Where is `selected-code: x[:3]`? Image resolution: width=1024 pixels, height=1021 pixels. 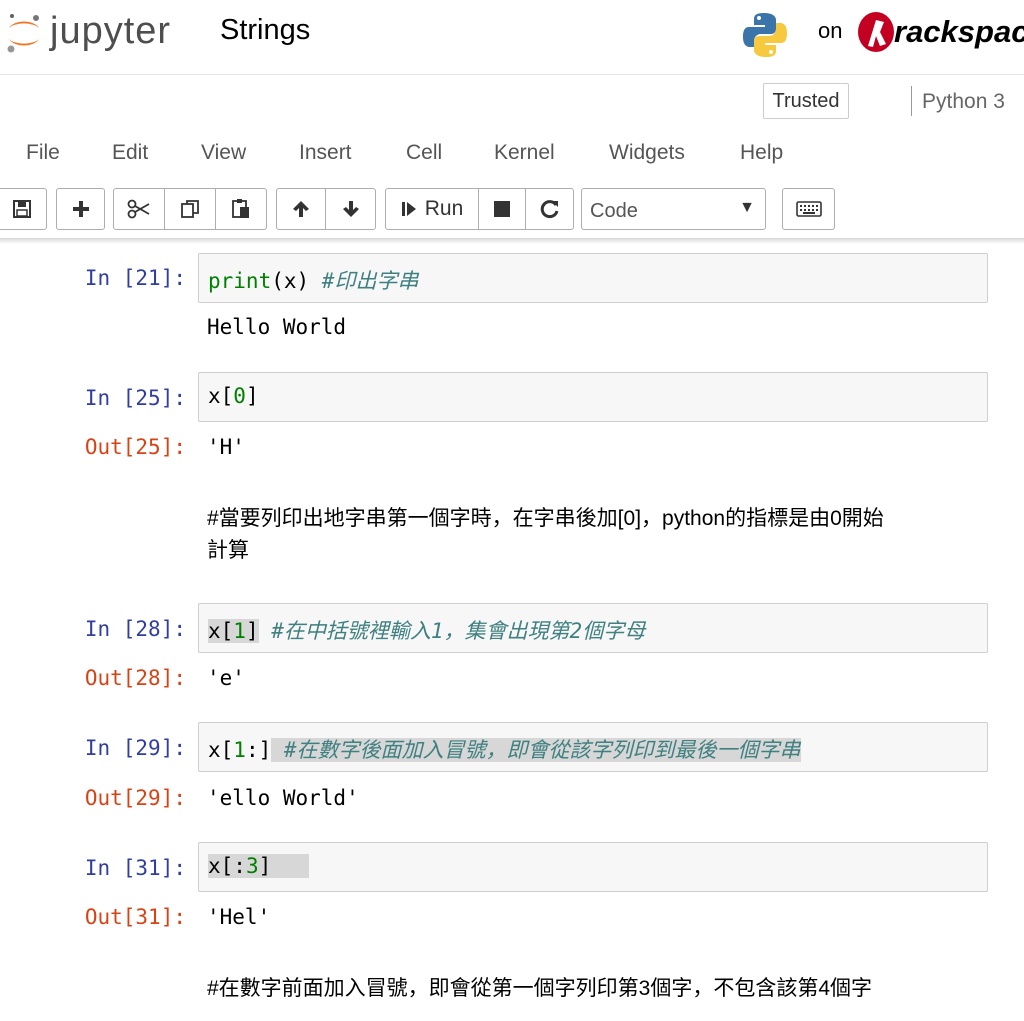 selected-code: x[:3] is located at coordinates (259, 866).